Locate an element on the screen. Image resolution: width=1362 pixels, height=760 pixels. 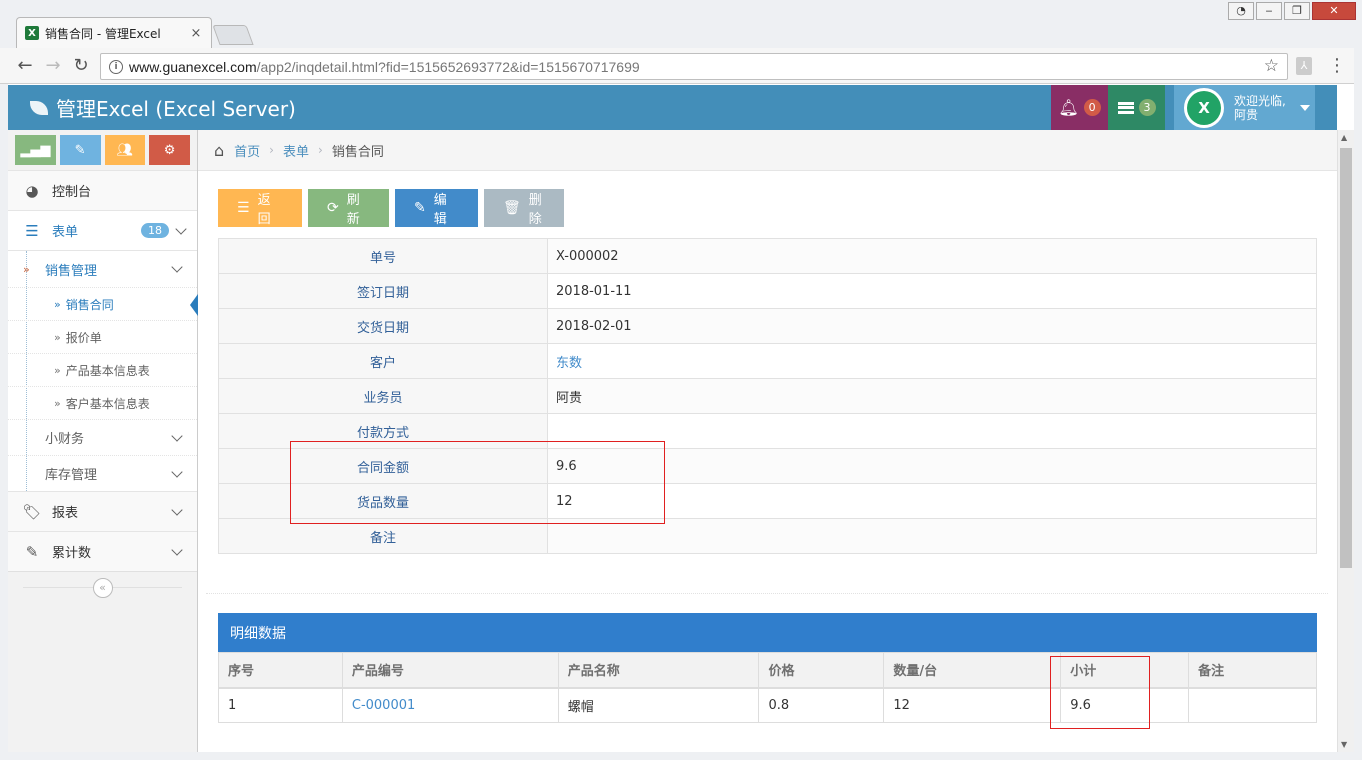
breadcrumb-forms-link: 表单 is located at coordinates (296, 150).